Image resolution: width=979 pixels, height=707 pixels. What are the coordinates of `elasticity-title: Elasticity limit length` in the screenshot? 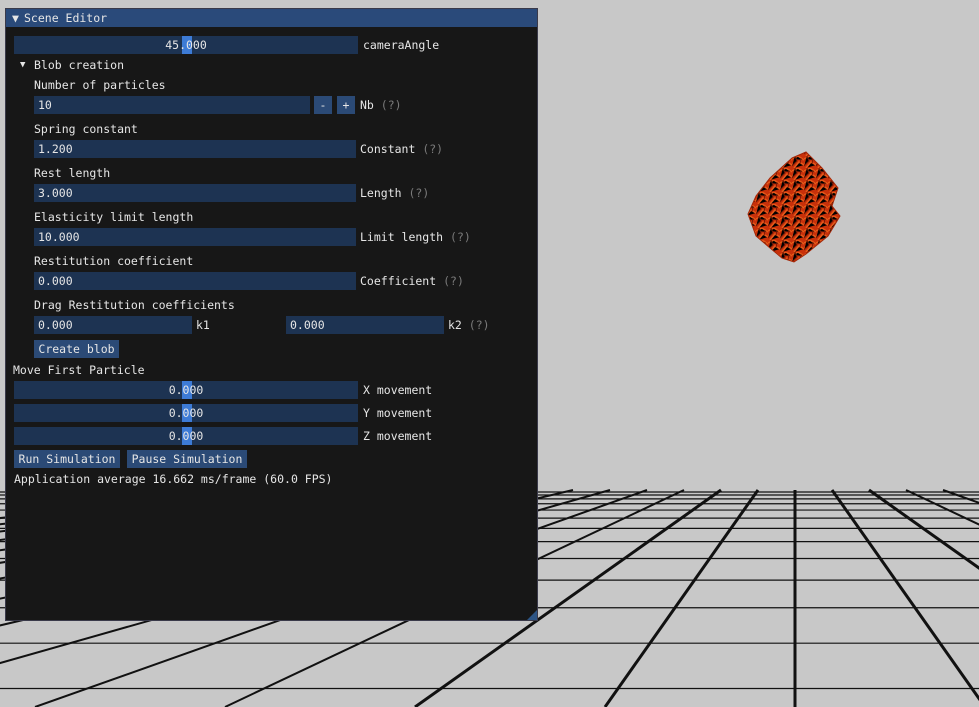 It's located at (114, 217).